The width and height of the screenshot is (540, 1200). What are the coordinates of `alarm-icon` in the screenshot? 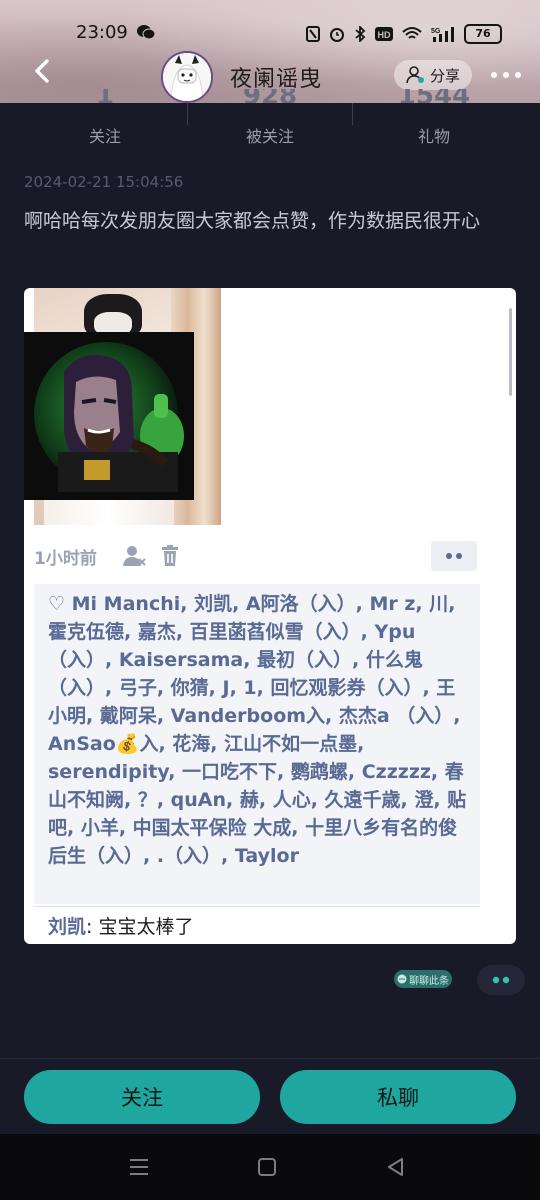 It's located at (337, 35).